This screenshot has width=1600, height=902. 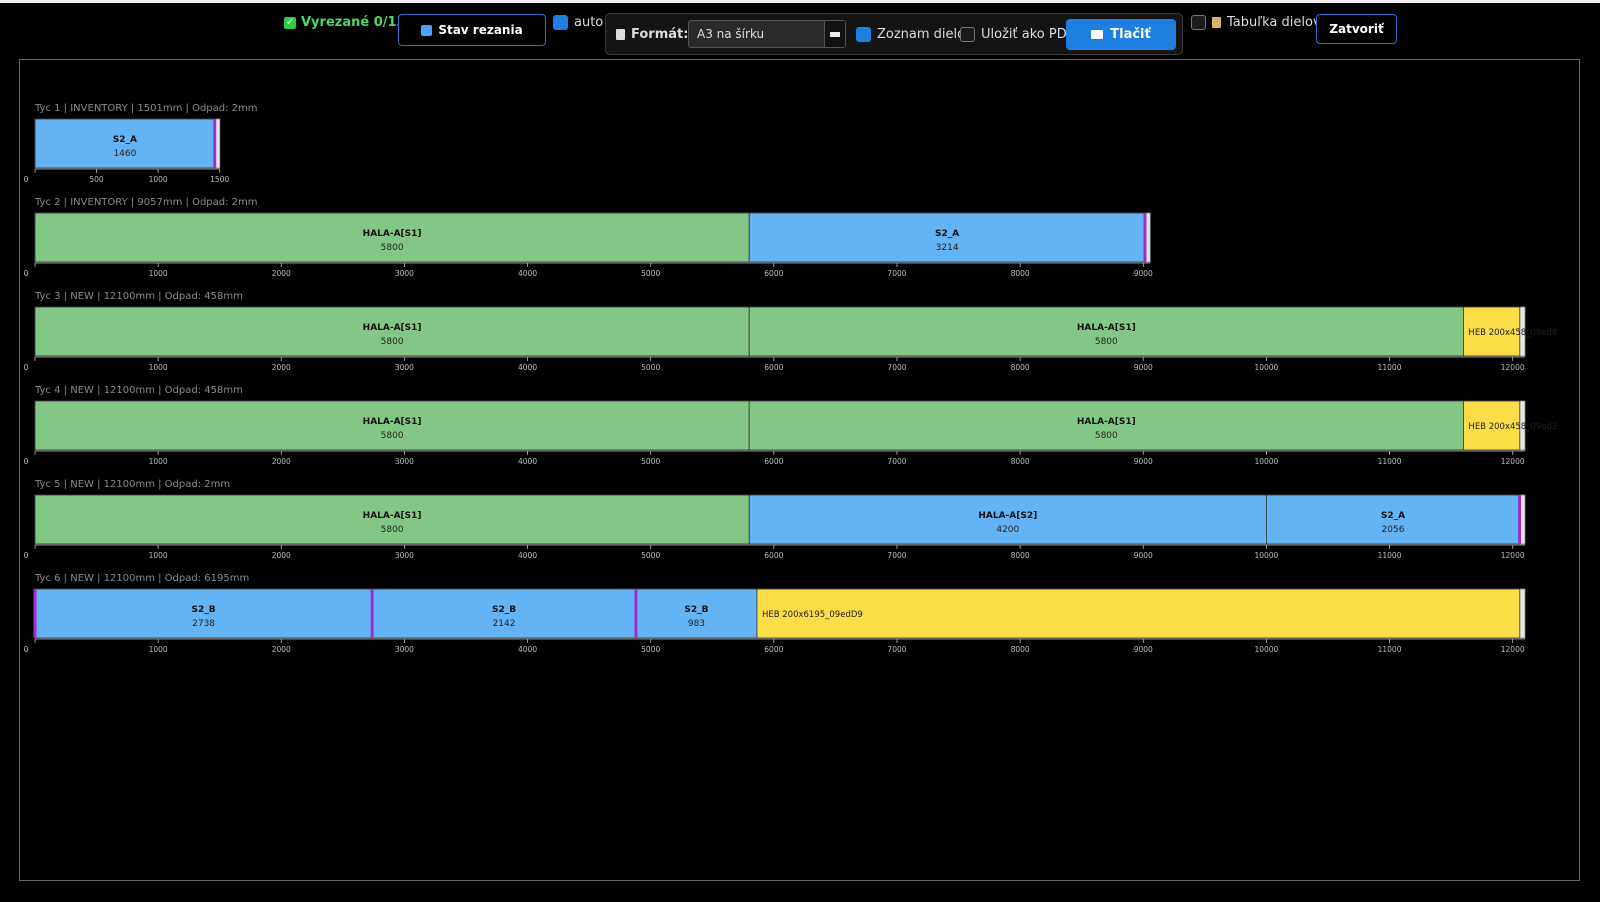 I want to click on parts-list-label: Zoznam dielov, so click(x=925, y=34).